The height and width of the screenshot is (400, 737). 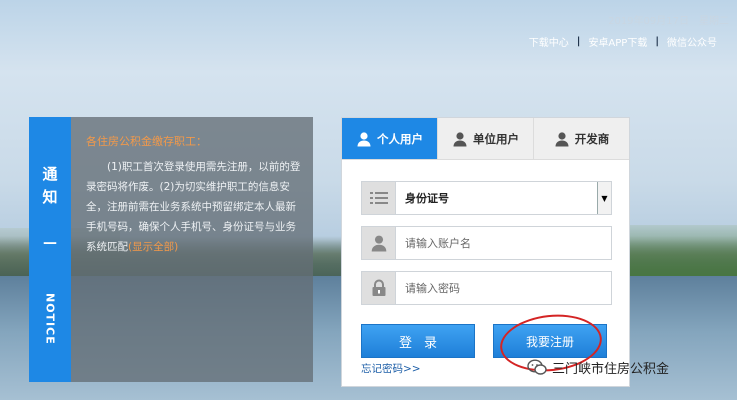 I want to click on top-links: 下载中心 | 安卓APP下载 | 微信公众号, so click(x=623, y=41).